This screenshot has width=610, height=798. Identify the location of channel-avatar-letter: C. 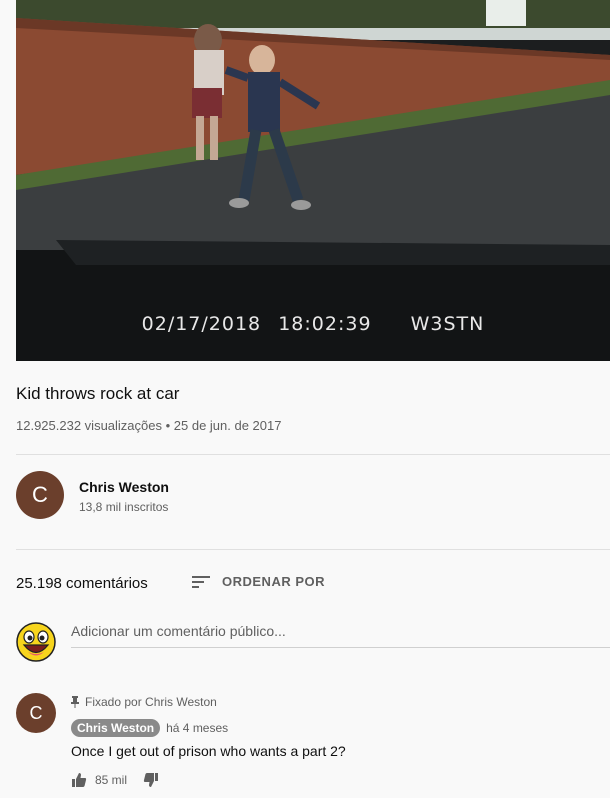
(40, 494).